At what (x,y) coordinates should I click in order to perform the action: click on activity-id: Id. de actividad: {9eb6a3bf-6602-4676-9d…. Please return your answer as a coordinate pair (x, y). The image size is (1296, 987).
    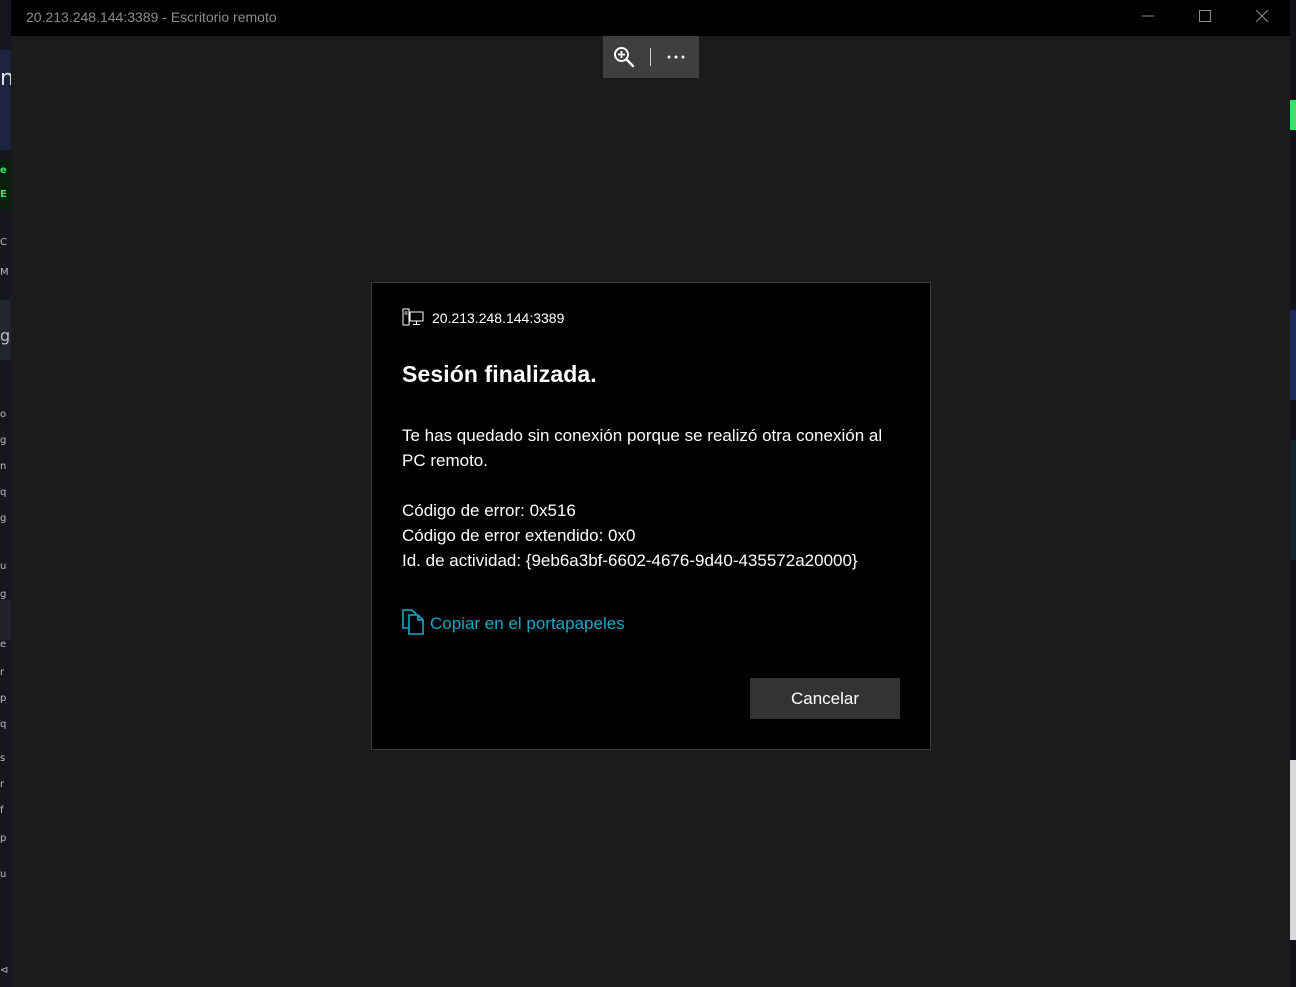
    Looking at the image, I should click on (630, 560).